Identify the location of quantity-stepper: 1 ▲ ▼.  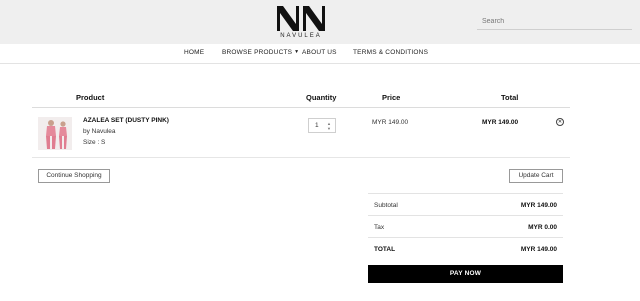
(322, 125).